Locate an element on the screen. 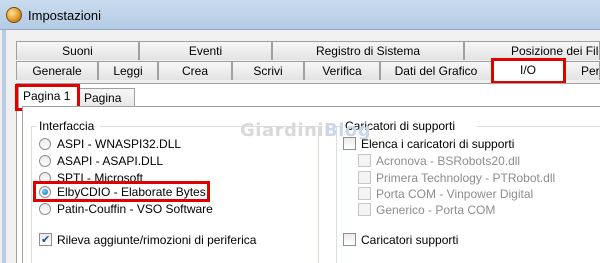 Image resolution: width=600 pixels, height=263 pixels. radio-option-patin-couffin: Patin-Couffin - VSO Software is located at coordinates (169, 209).